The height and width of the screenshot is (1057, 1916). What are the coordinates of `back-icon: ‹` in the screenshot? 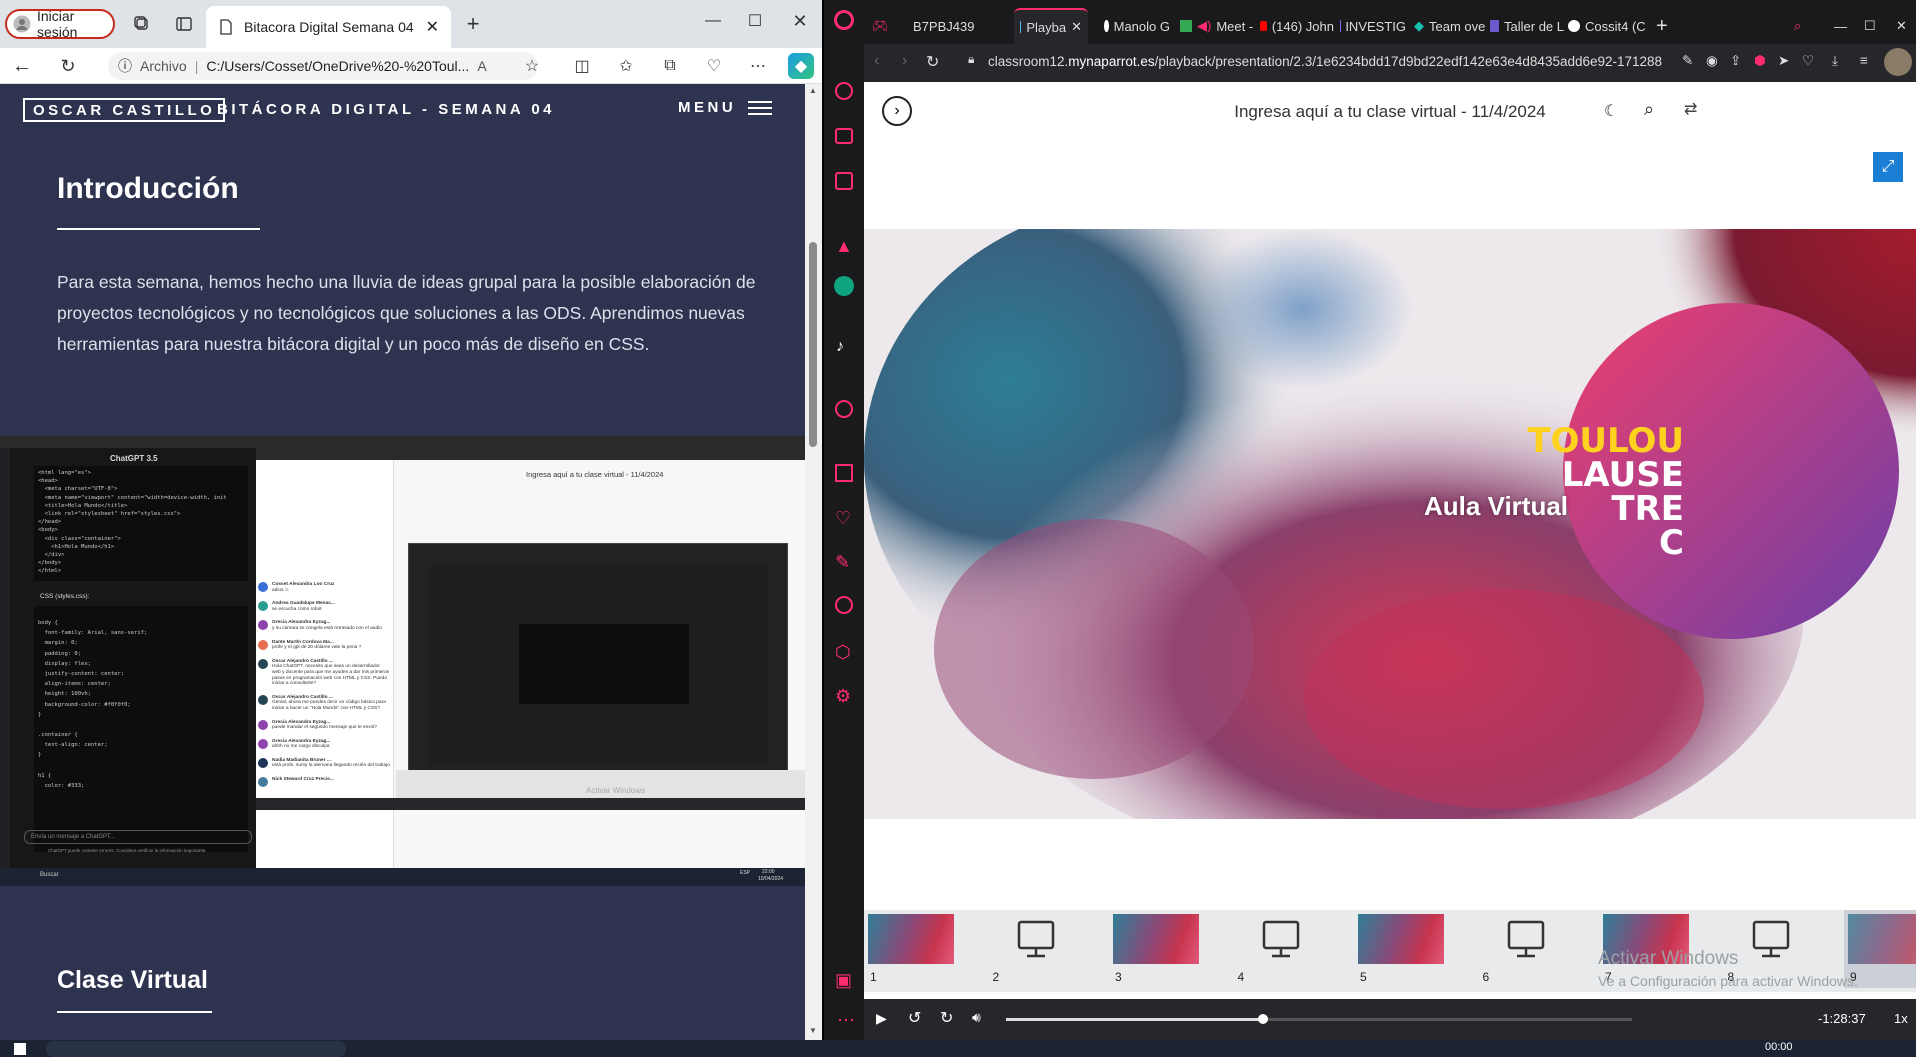 It's located at (876, 61).